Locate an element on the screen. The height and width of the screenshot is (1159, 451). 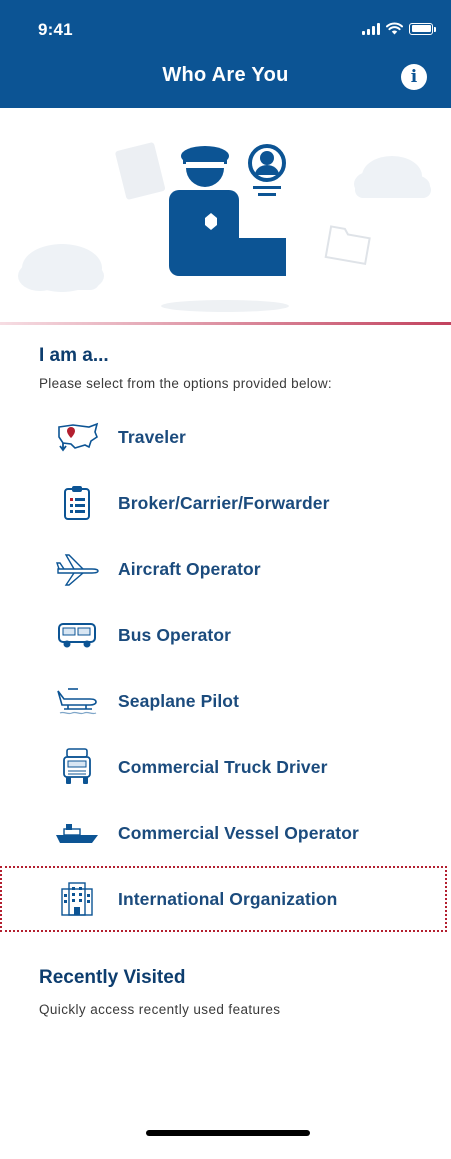
info-icon: i is located at coordinates (414, 77).